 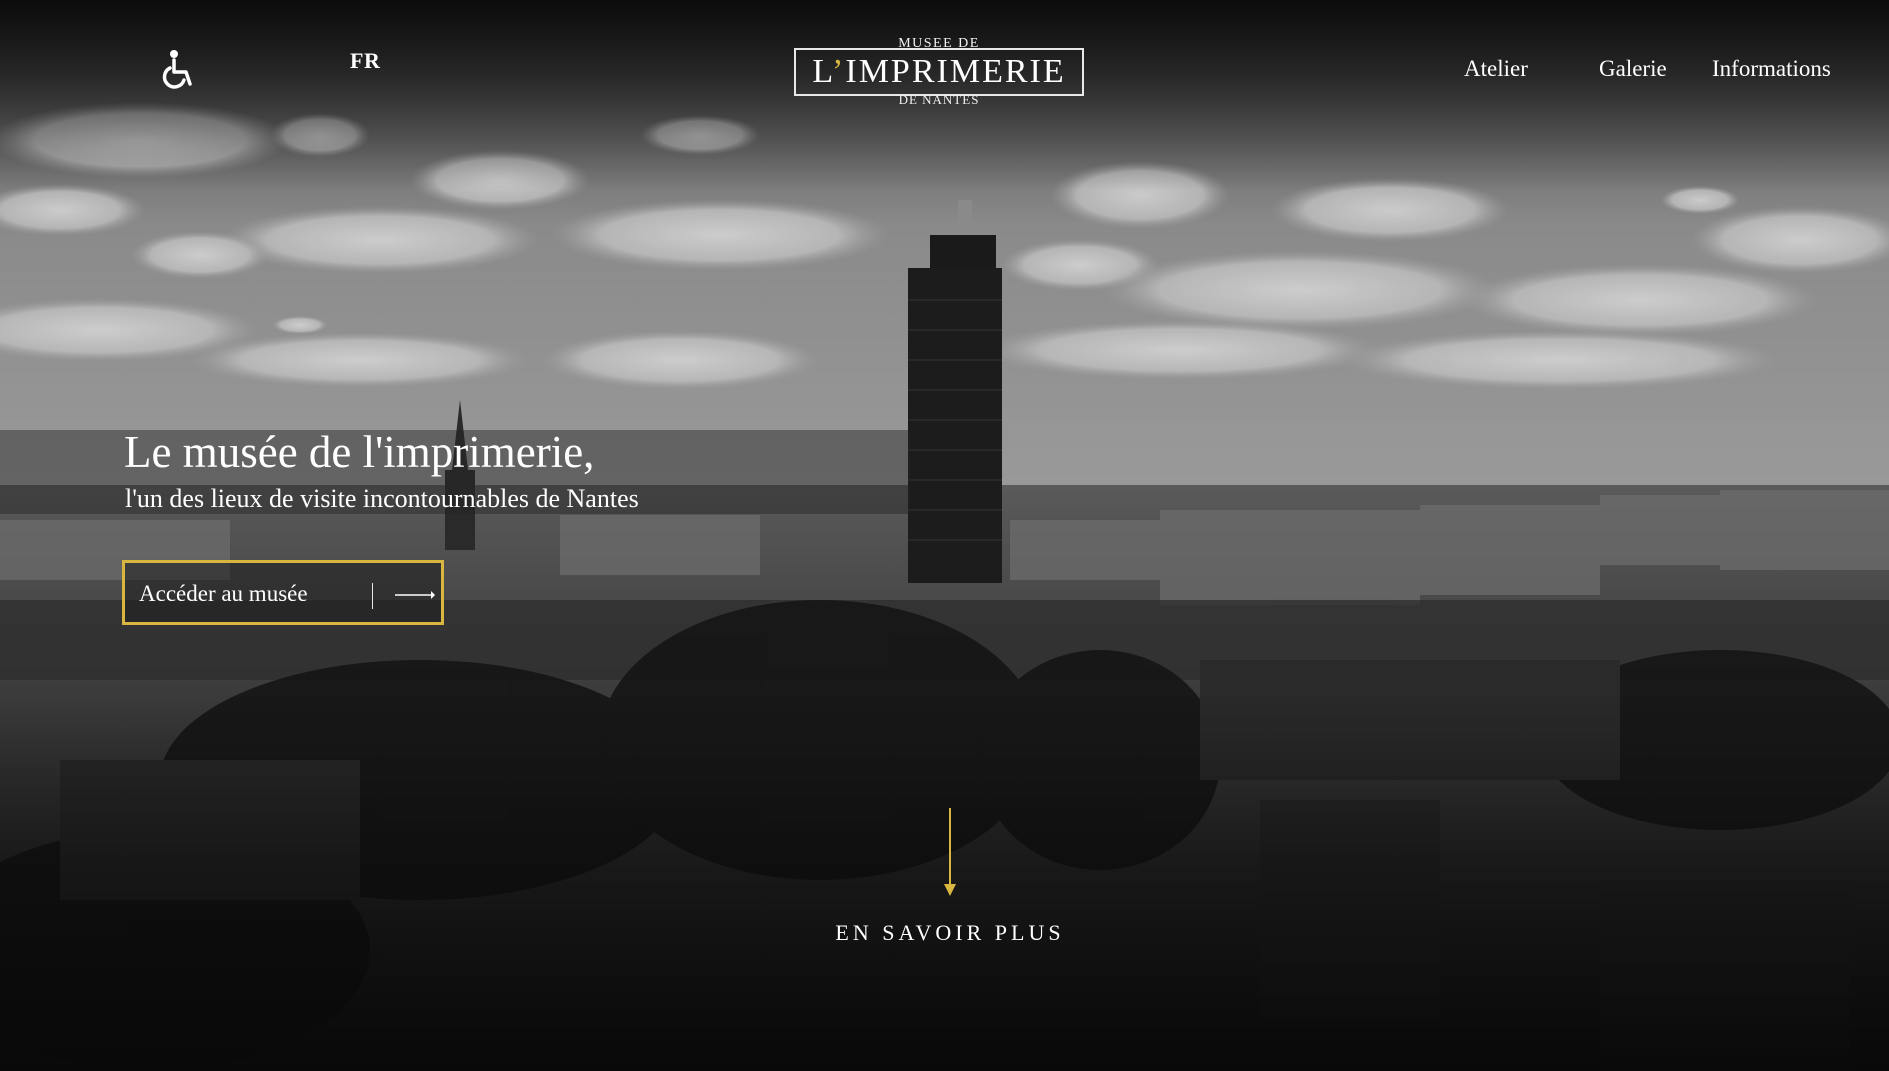 What do you see at coordinates (839, 71) in the screenshot?
I see `logo-apostrophe: ’` at bounding box center [839, 71].